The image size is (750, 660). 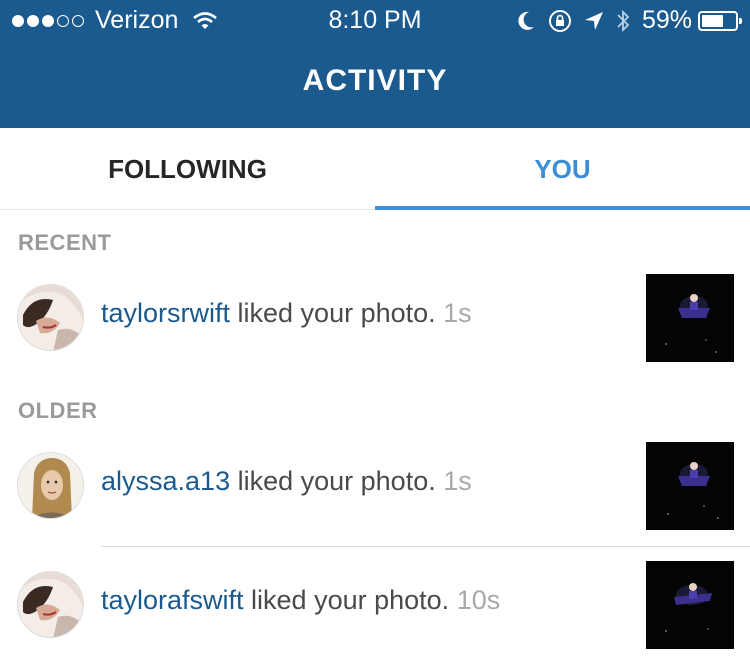 I want to click on username-link: taylorsrwift, so click(x=165, y=313).